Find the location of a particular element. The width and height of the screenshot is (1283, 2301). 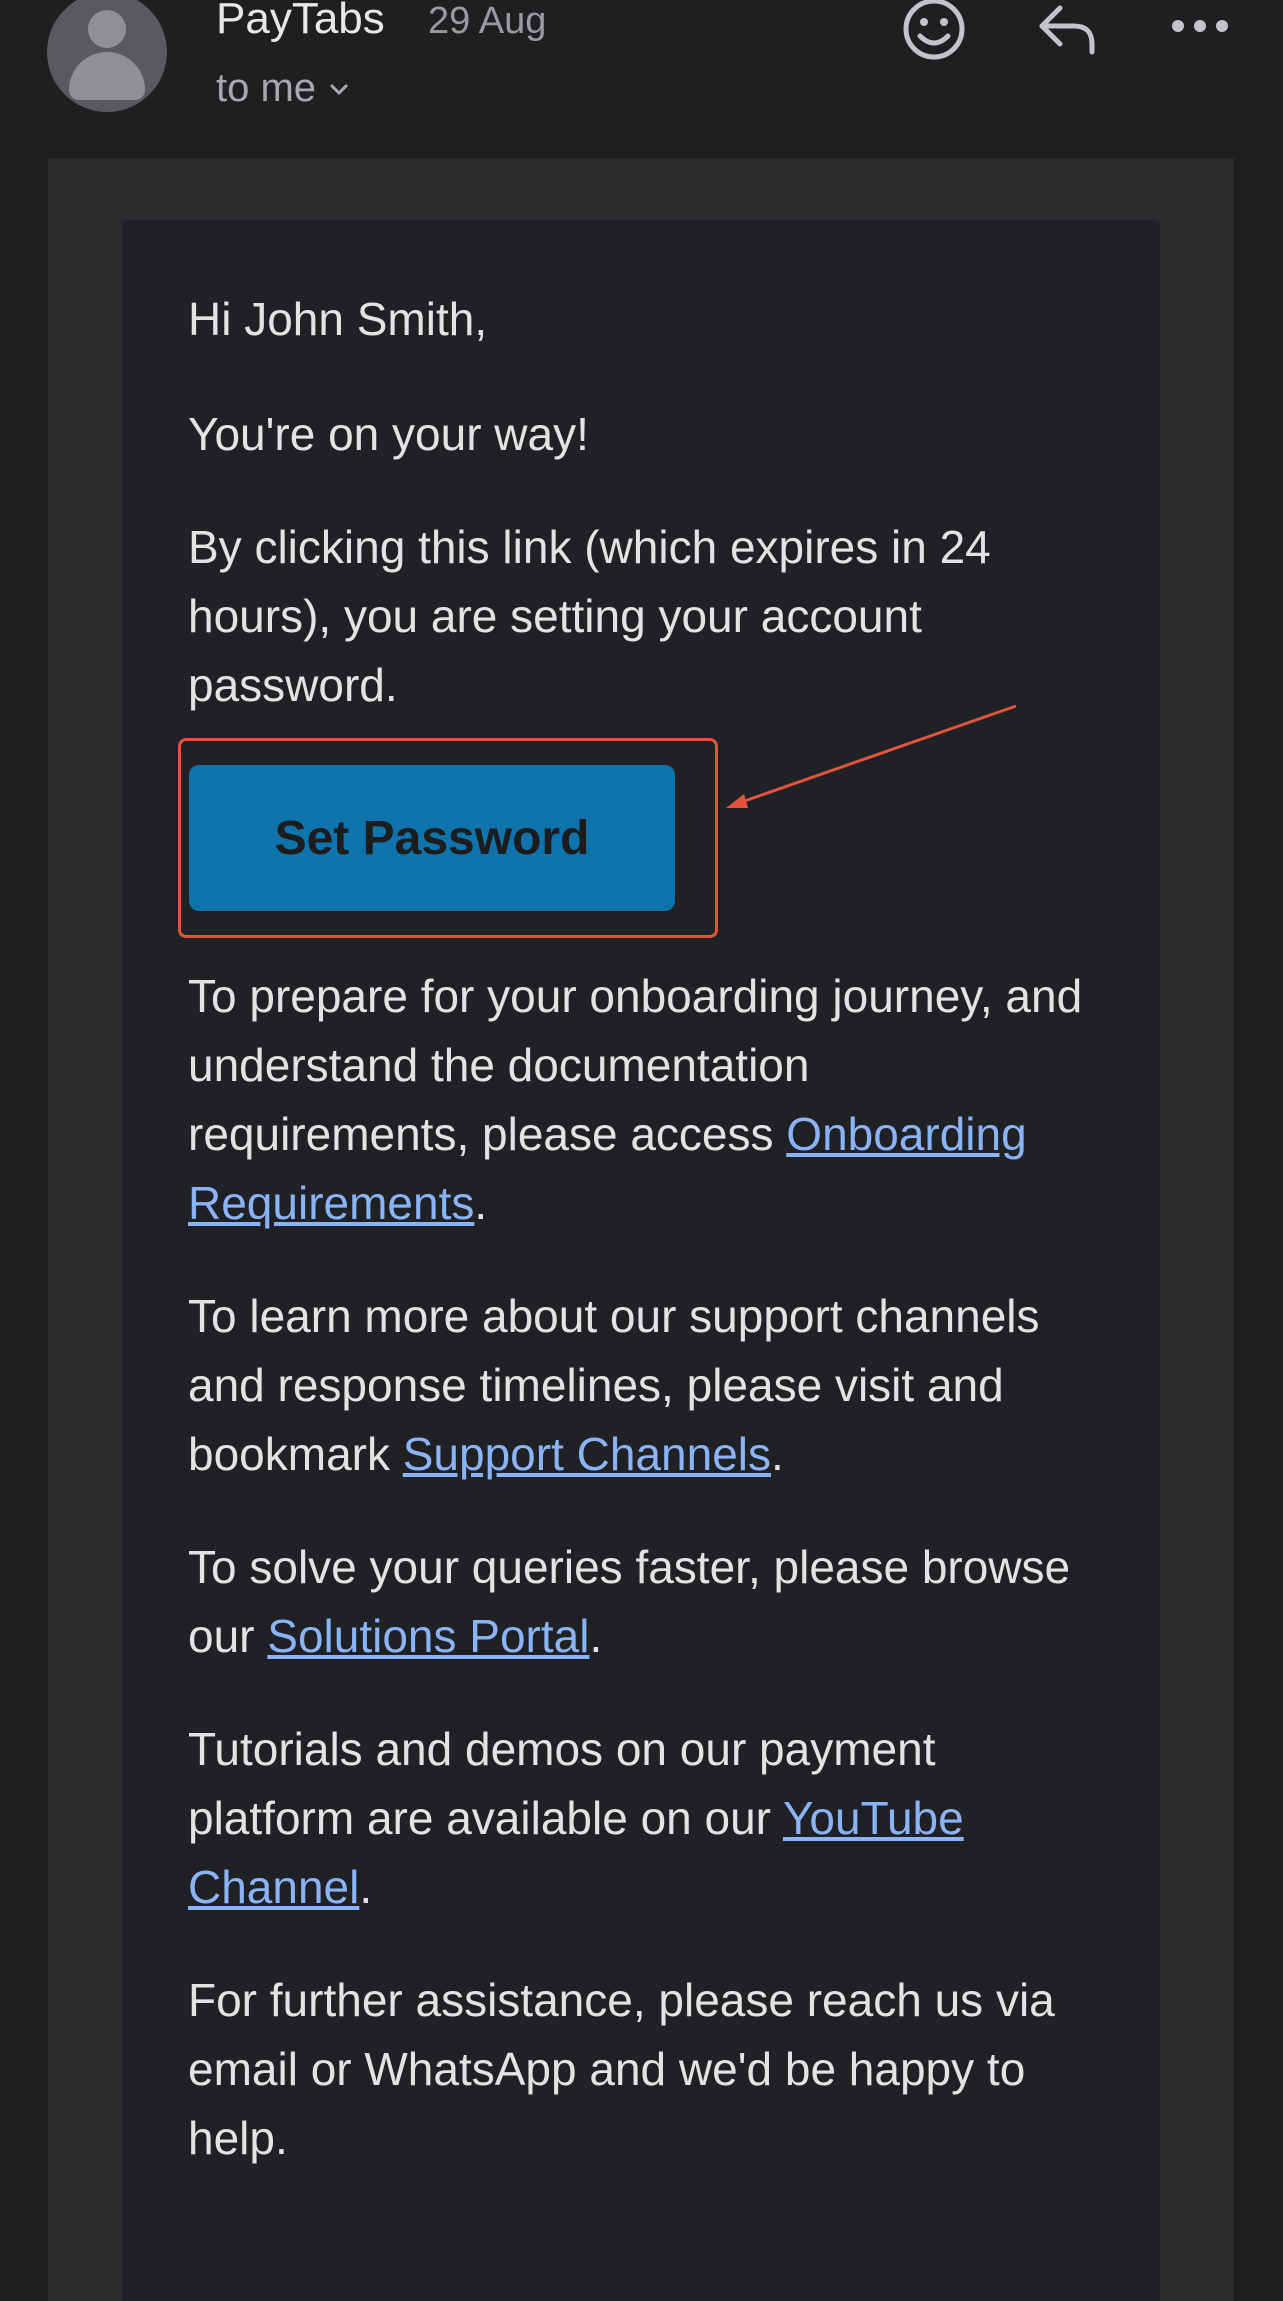

sender-avatar is located at coordinates (107, 56).